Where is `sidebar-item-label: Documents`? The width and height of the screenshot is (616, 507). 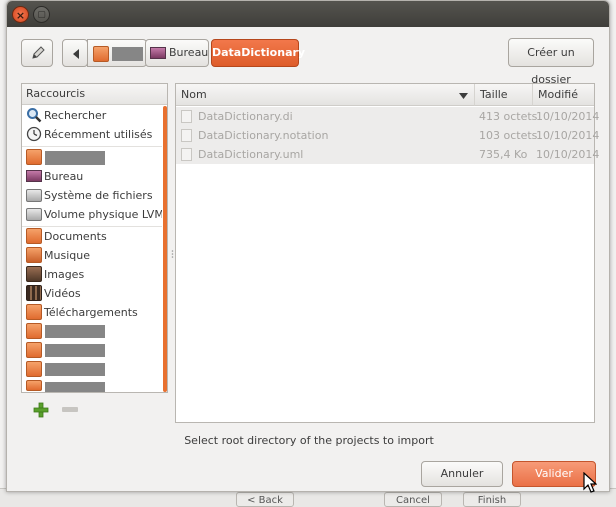
sidebar-item-label: Documents is located at coordinates (75, 236).